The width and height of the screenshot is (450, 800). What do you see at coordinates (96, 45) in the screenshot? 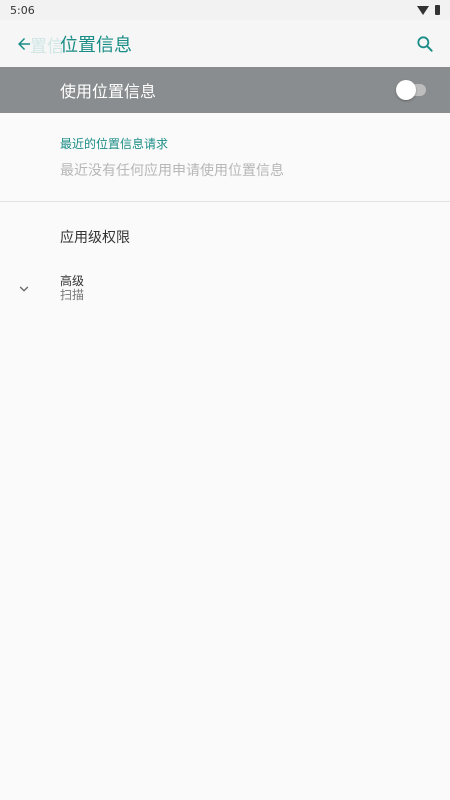
I see `page-title: 位置信息` at bounding box center [96, 45].